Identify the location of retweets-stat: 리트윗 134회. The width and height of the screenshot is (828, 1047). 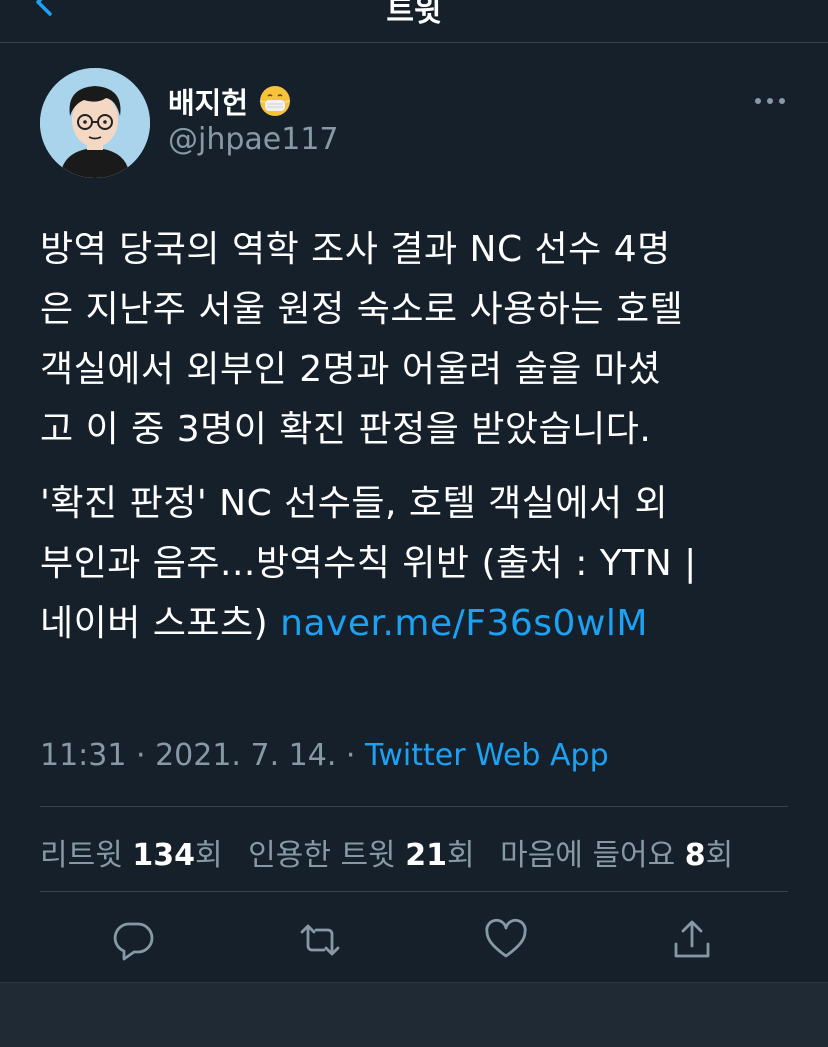
(131, 855).